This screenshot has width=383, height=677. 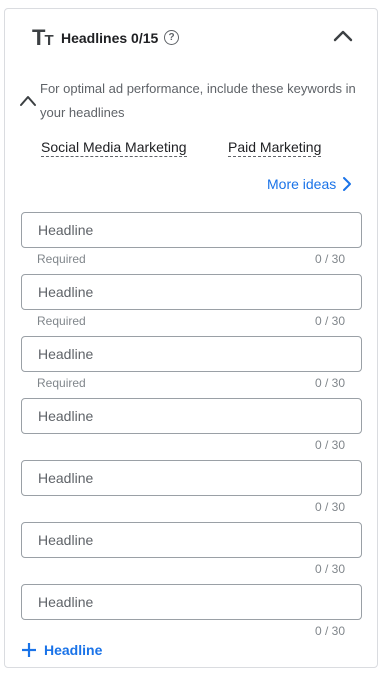 I want to click on chevron-right-icon, so click(x=347, y=184).